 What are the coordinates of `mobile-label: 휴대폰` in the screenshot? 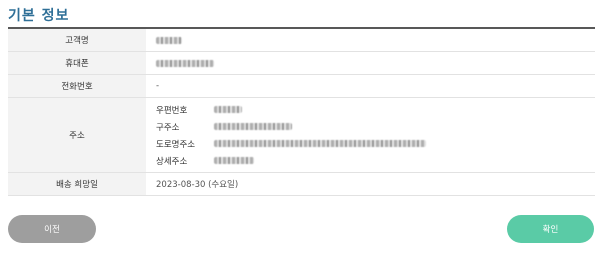 It's located at (77, 63).